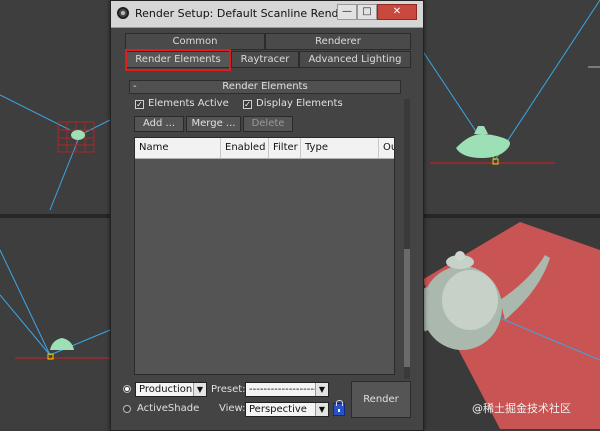 The height and width of the screenshot is (431, 600). Describe the element at coordinates (123, 13) in the screenshot. I see `3dsmax-app-icon` at that location.